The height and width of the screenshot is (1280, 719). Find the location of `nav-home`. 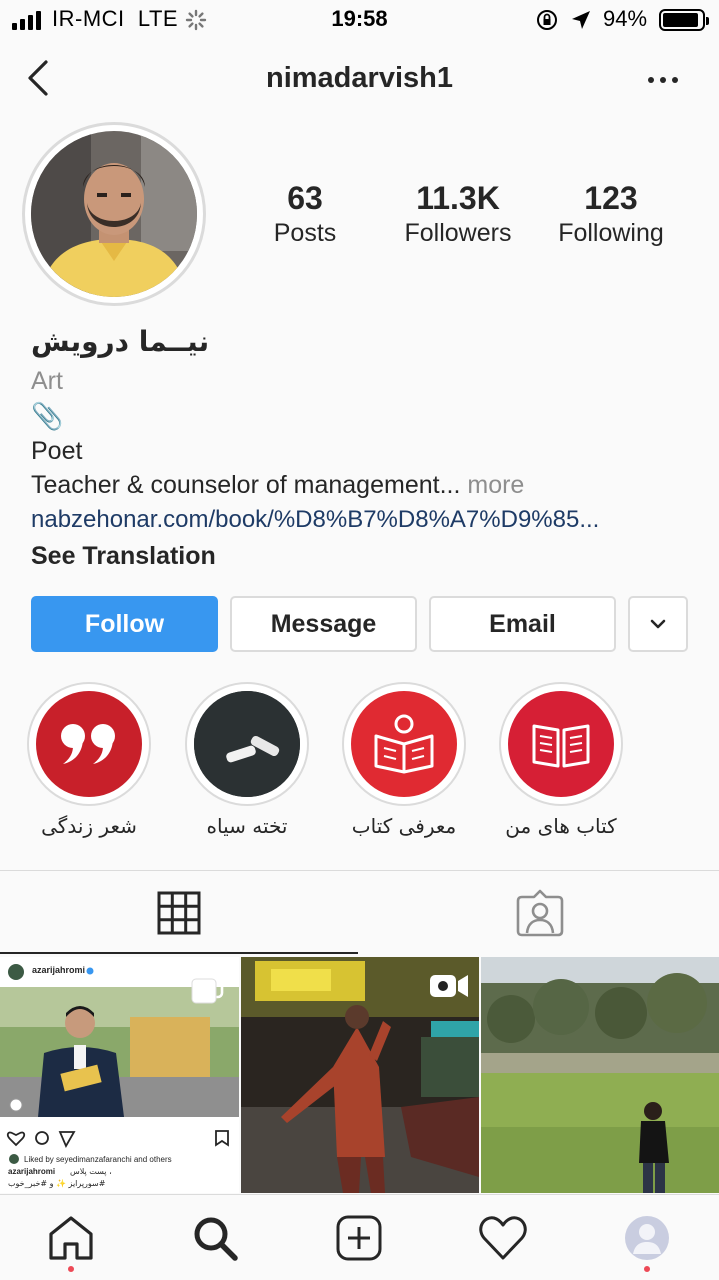

nav-home is located at coordinates (71, 1238).